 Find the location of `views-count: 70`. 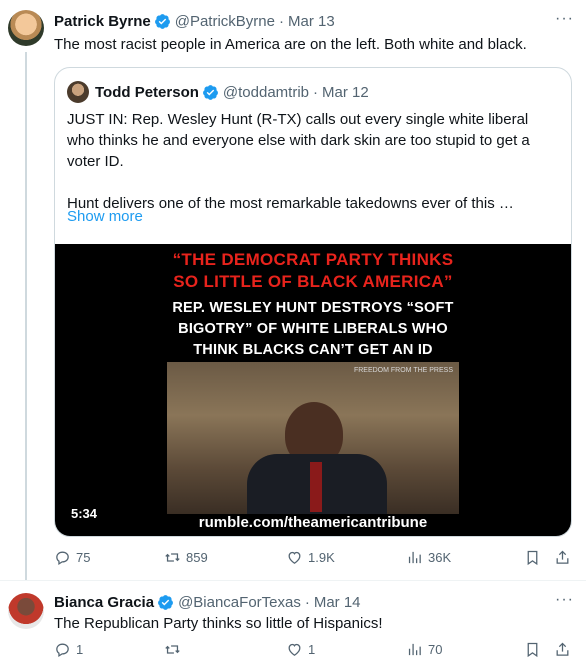

views-count: 70 is located at coordinates (435, 649).